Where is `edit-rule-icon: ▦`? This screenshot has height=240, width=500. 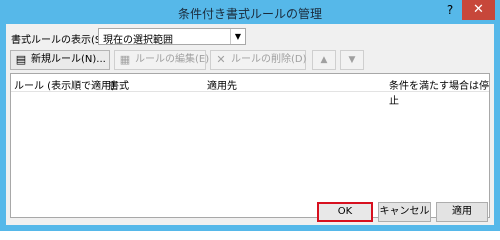 edit-rule-icon: ▦ is located at coordinates (125, 59).